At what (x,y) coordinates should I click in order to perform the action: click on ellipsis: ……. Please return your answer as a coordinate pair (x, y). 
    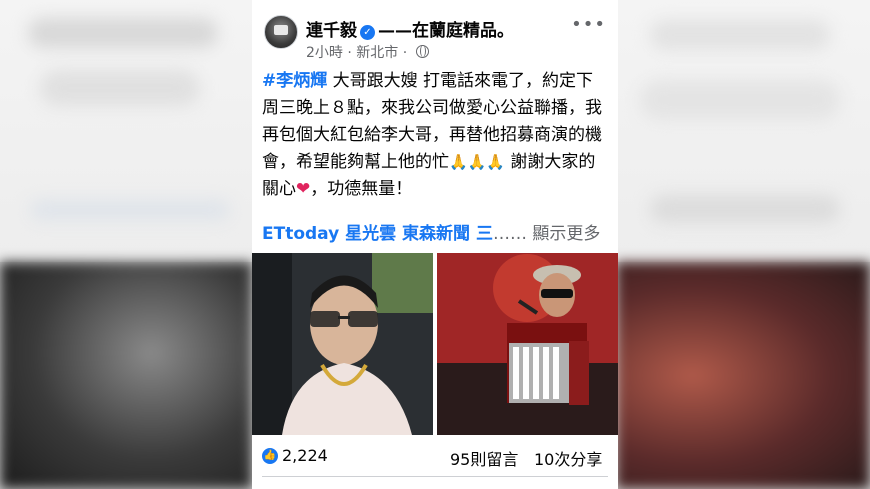
    Looking at the image, I should click on (509, 234).